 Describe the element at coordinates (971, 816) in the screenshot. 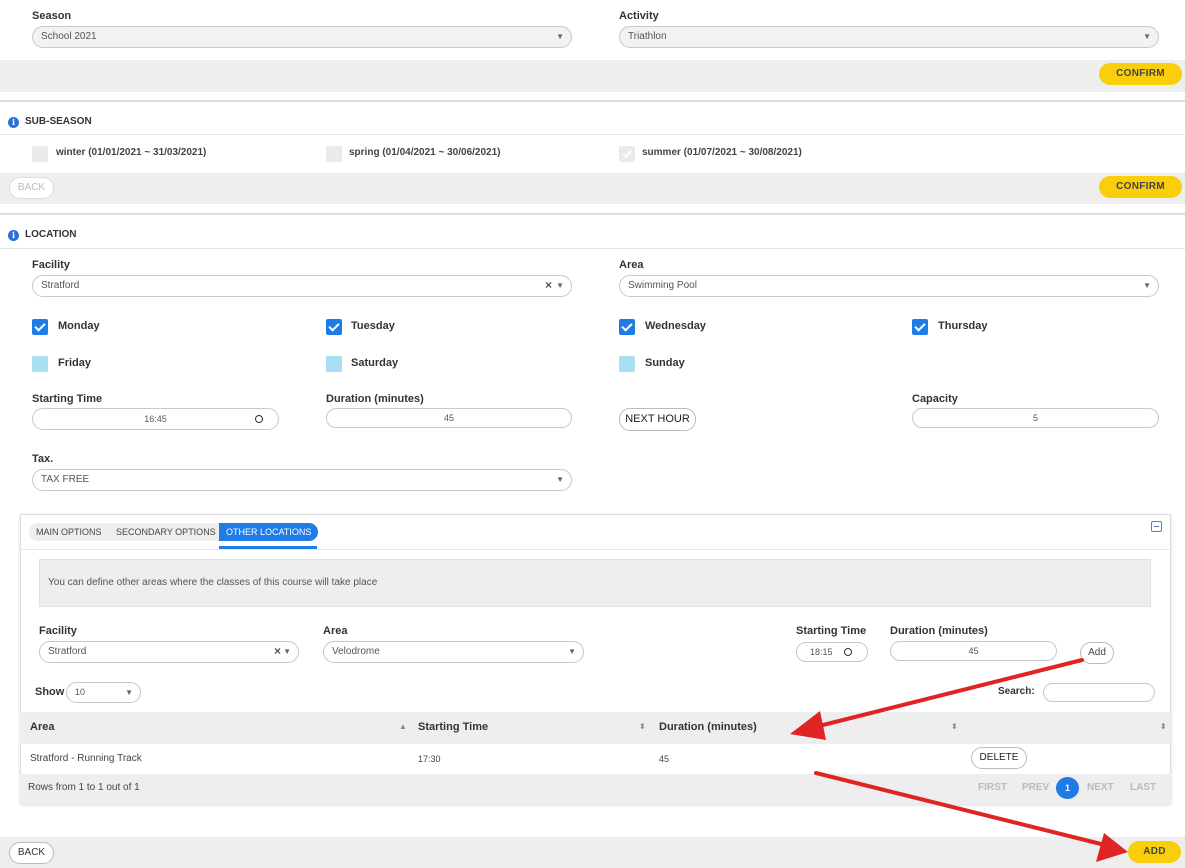

I see `annotation-arrow-to-add` at that location.